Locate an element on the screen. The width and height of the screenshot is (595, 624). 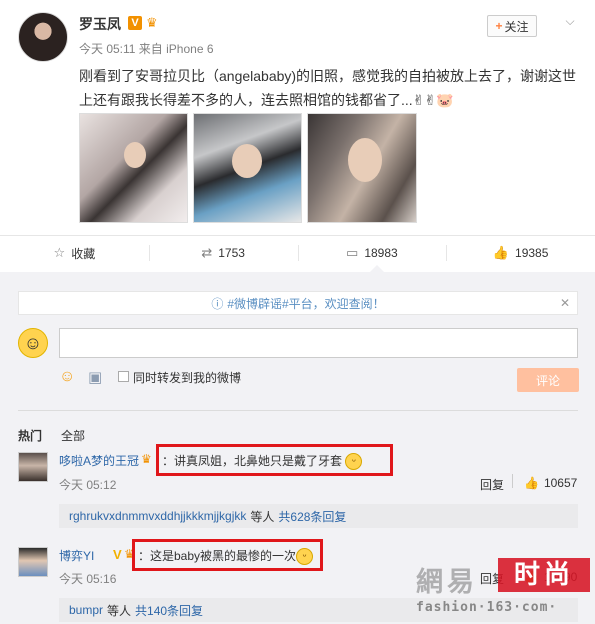
comment-text: ：这是baby被黑的最惨的一次 ᵕ is located at coordinates (226, 556).